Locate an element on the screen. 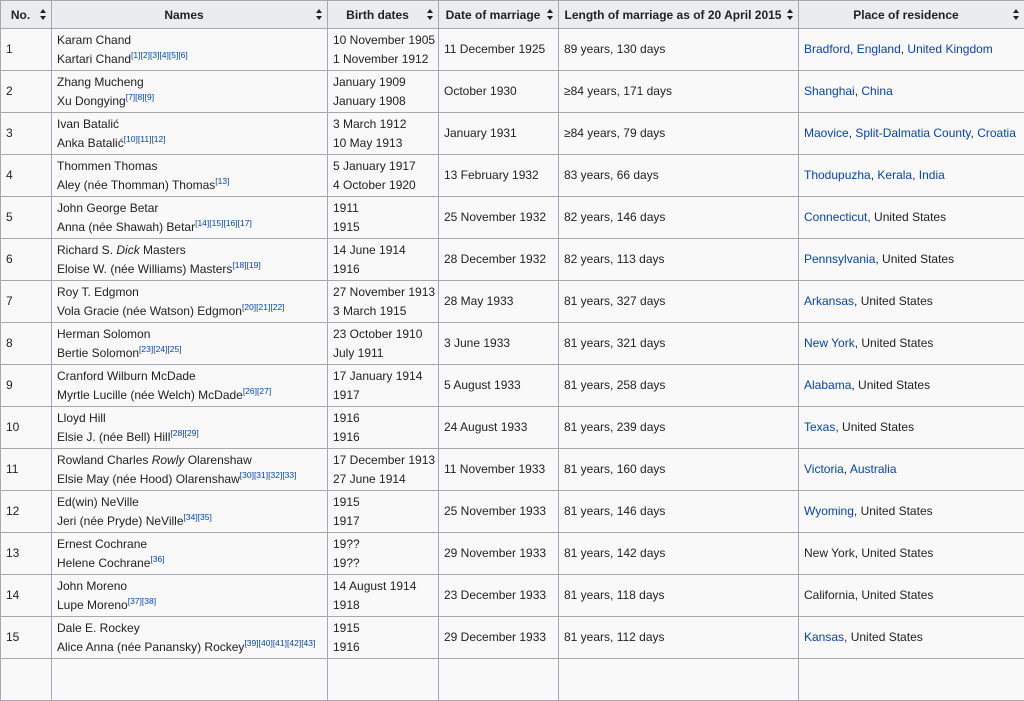 This screenshot has height=701, width=1024. reference-link: [21] is located at coordinates (263, 307).